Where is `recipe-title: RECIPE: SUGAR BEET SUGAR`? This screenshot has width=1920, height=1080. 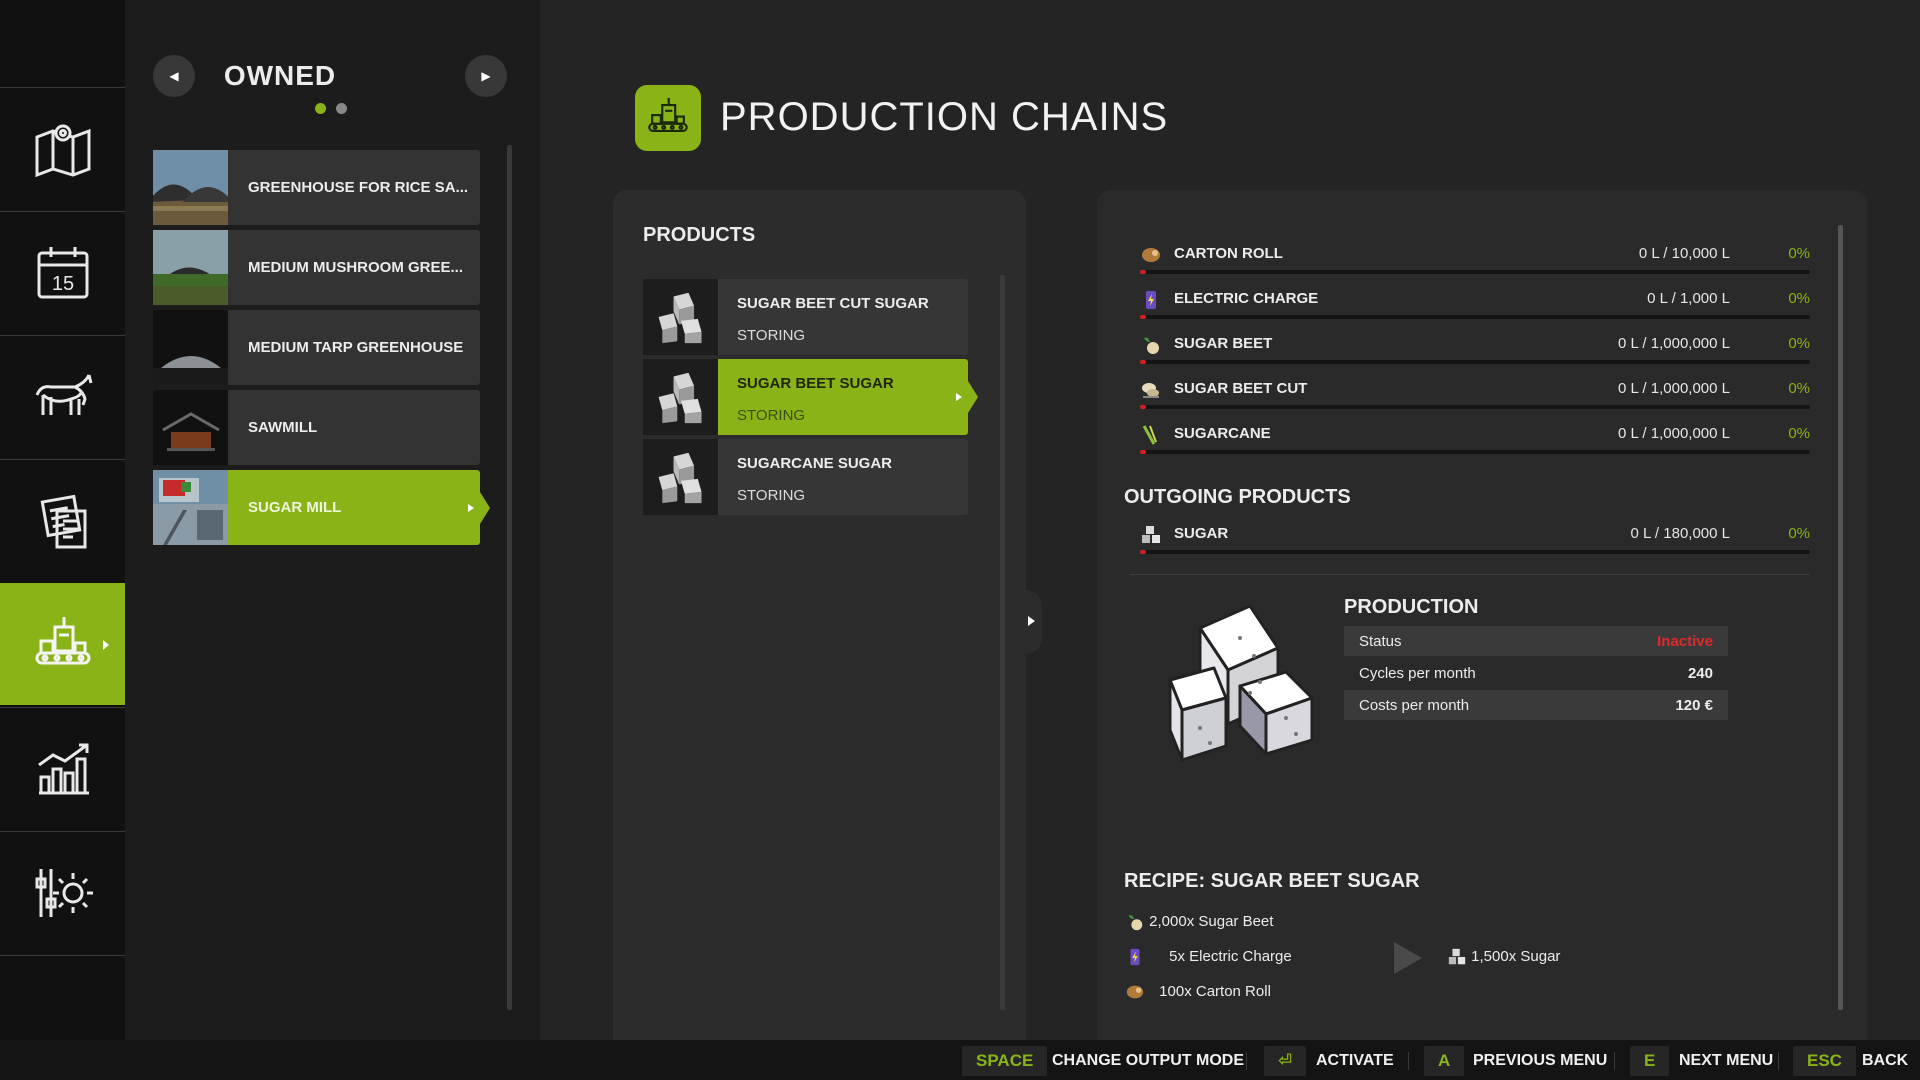
recipe-title: RECIPE: SUGAR BEET SUGAR is located at coordinates (1272, 881).